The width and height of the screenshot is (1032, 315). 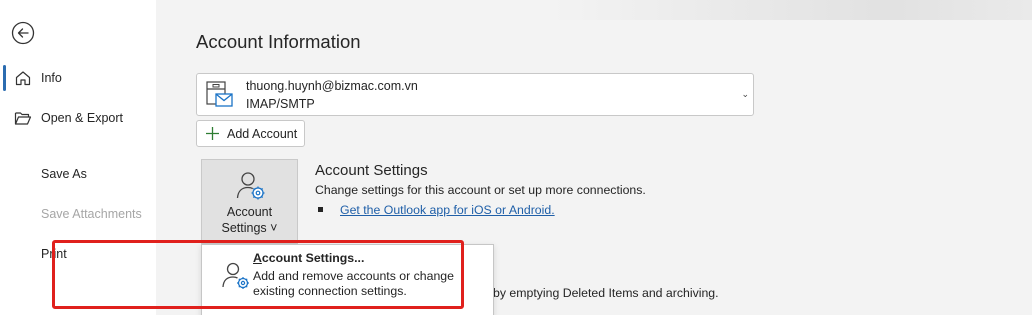 What do you see at coordinates (330, 291) in the screenshot?
I see `menu-item-description: existing connection settings.` at bounding box center [330, 291].